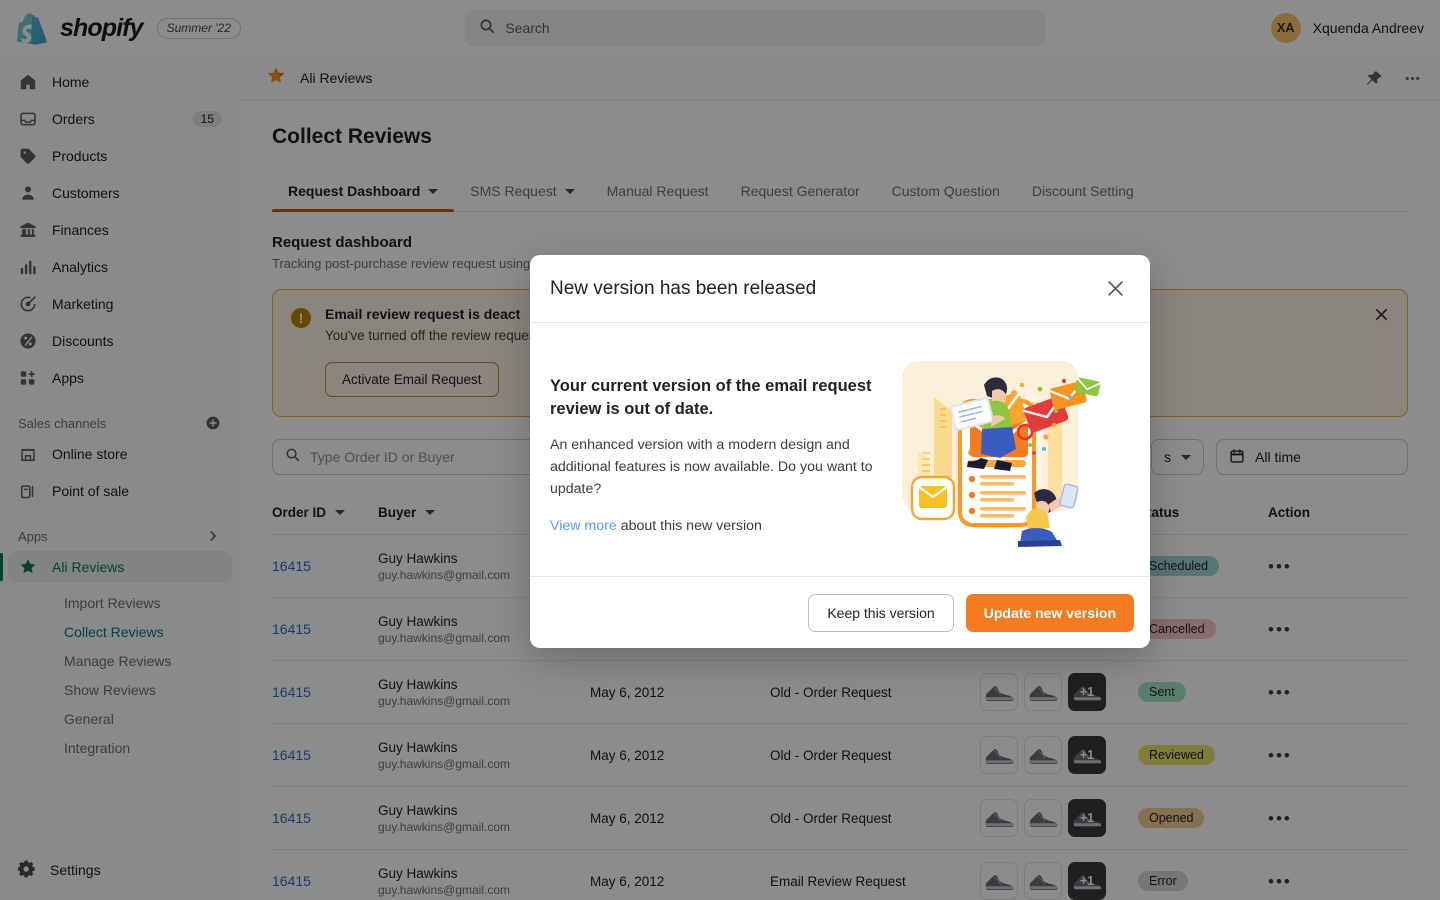 Image resolution: width=1440 pixels, height=900 pixels. Describe the element at coordinates (583, 526) in the screenshot. I see `view-more-link: View more` at that location.